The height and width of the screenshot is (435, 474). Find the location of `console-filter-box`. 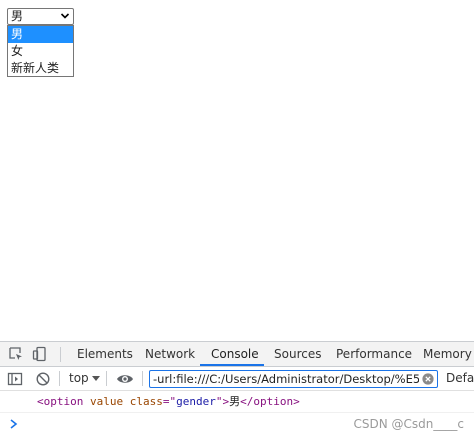

console-filter-box is located at coordinates (293, 379).